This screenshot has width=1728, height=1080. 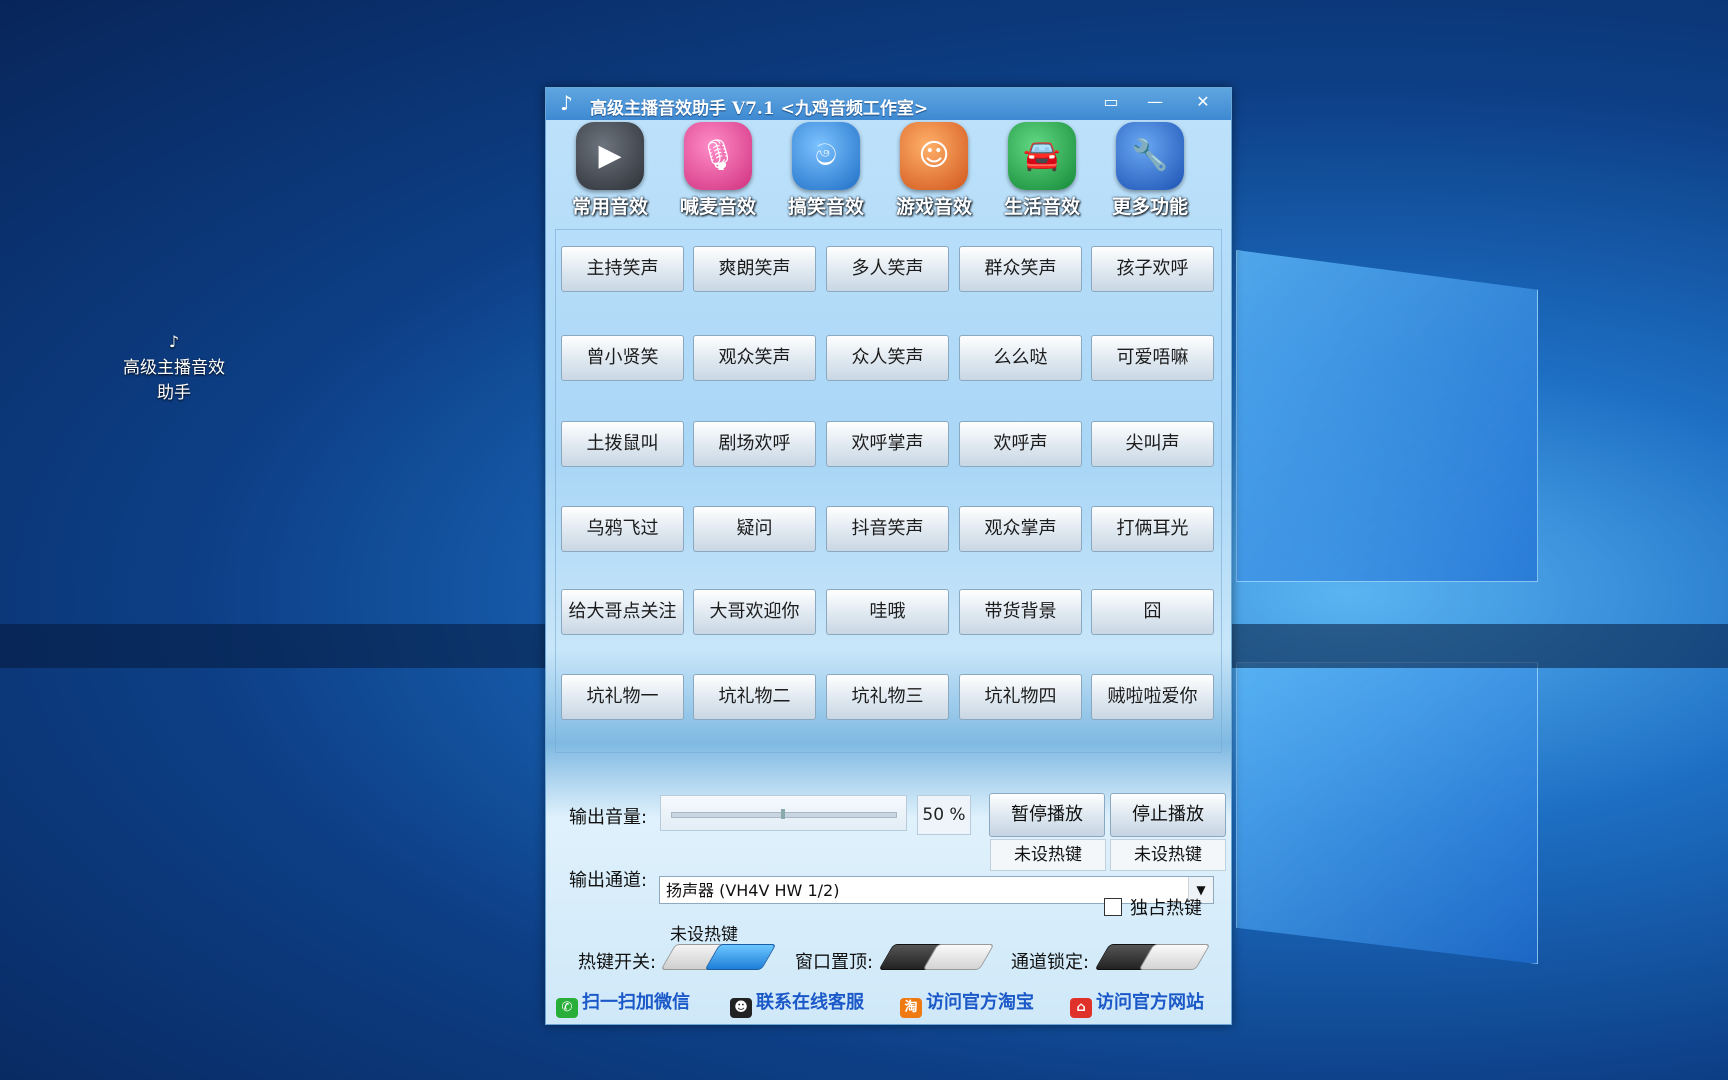 I want to click on output-channel-value: 扬声器 (VH4V HW 1/2), so click(x=753, y=890).